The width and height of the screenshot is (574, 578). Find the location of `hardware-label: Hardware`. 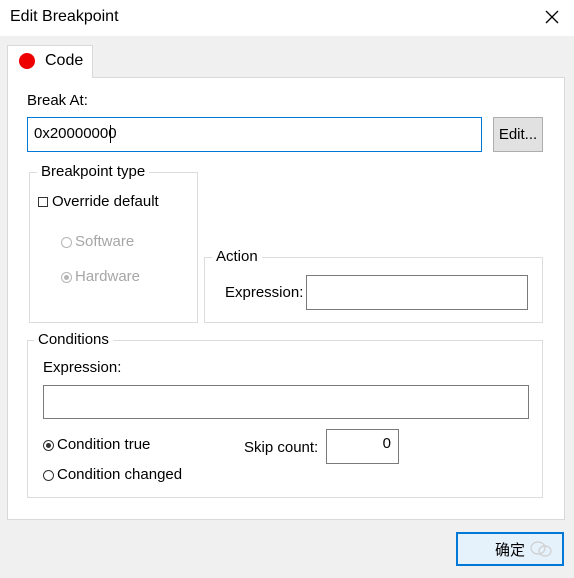

hardware-label: Hardware is located at coordinates (108, 276).